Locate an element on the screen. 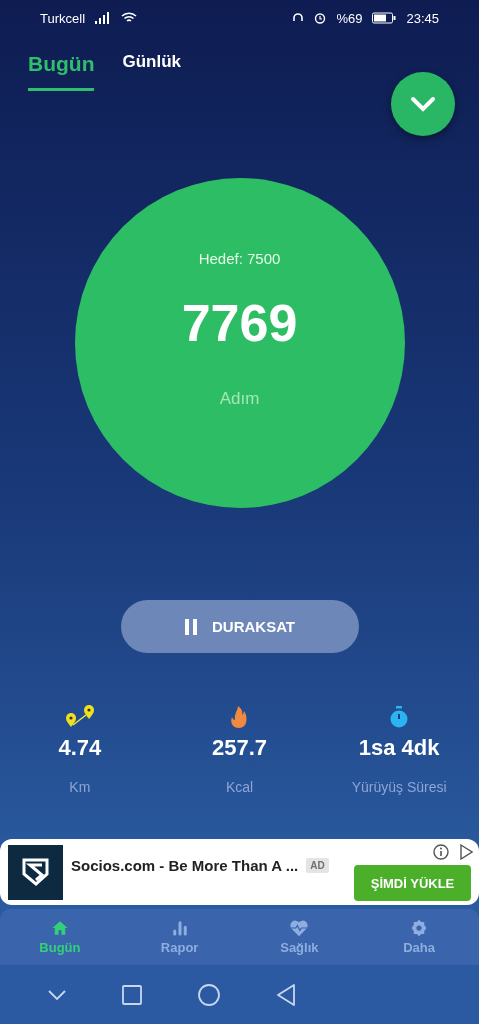 This screenshot has height=1024, width=479. pause-button: DURAKSAT is located at coordinates (239, 626).